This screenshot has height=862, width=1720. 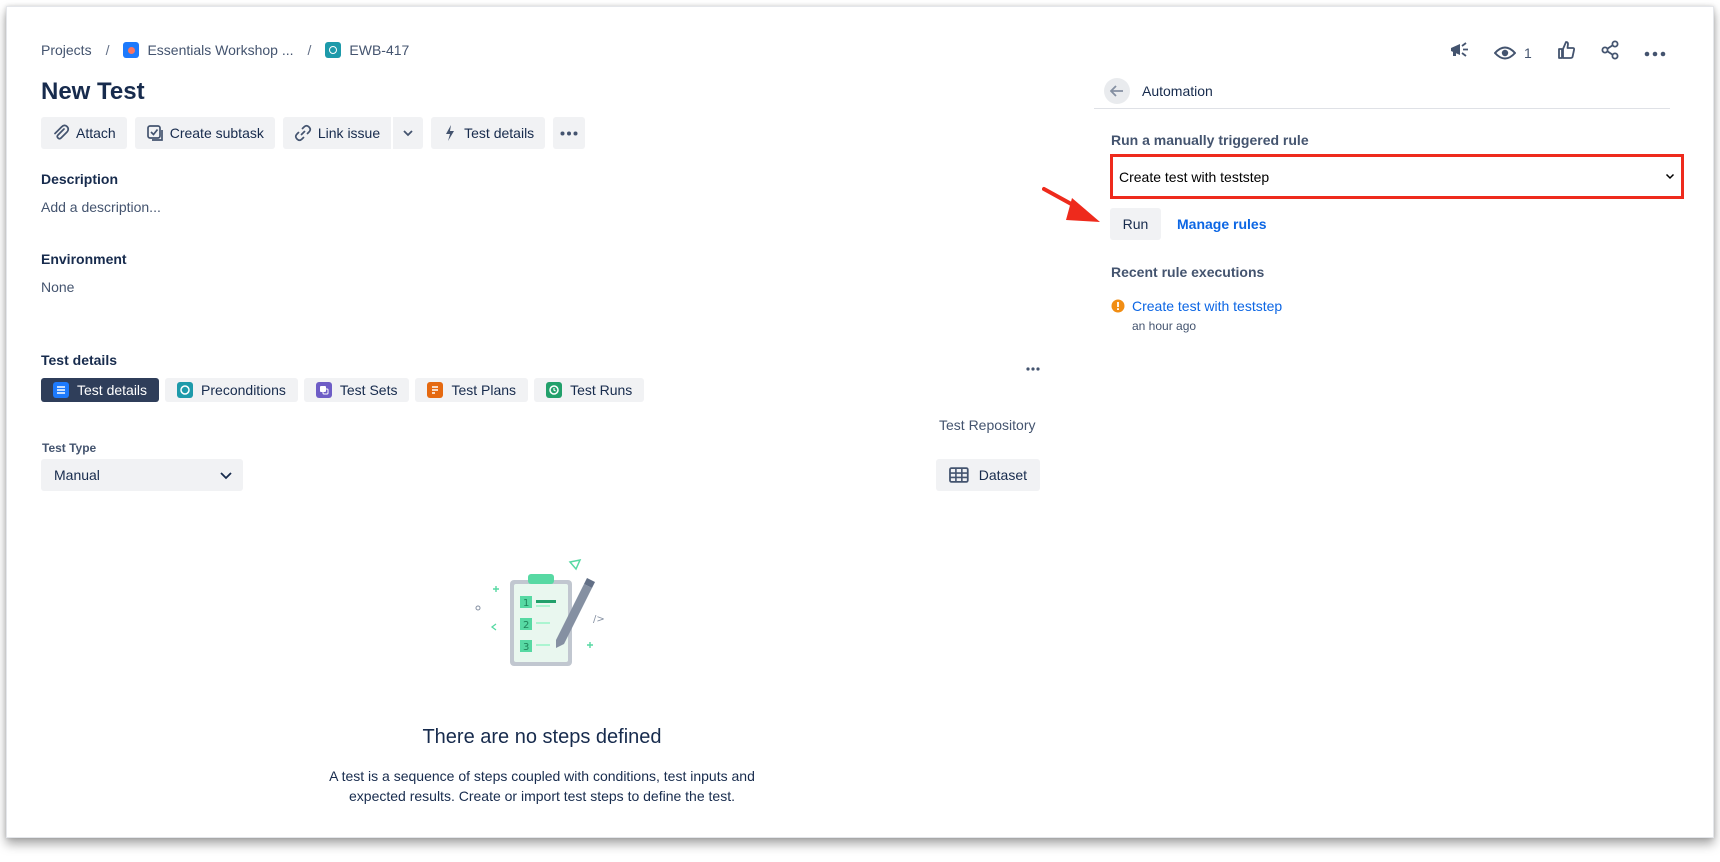 I want to click on link-issue-group: Link issue, so click(x=353, y=133).